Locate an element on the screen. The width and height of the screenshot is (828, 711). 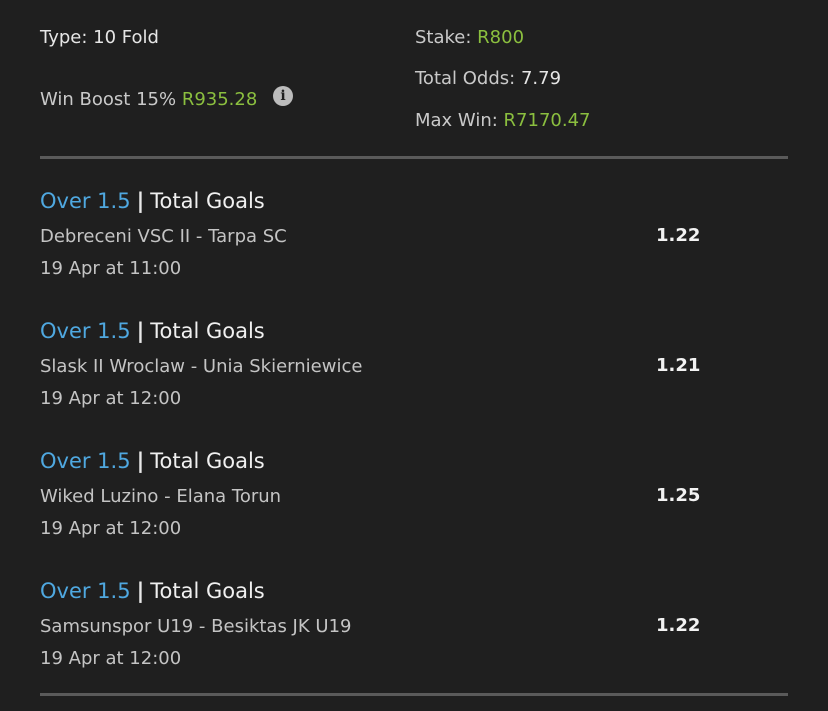
total-odds-label: Total Odds: is located at coordinates (465, 78).